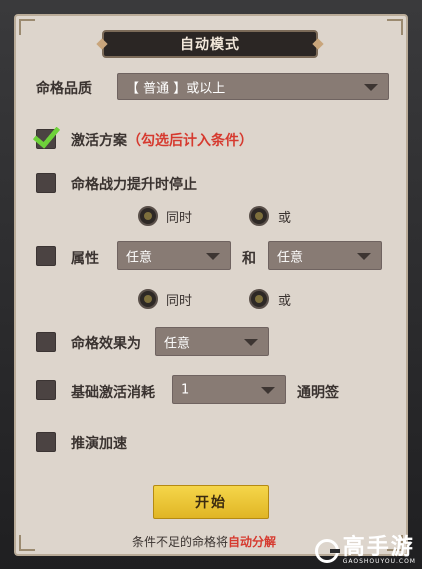  I want to click on watermark-text: 高手游 GAOSHOUYOU.COM, so click(379, 551).